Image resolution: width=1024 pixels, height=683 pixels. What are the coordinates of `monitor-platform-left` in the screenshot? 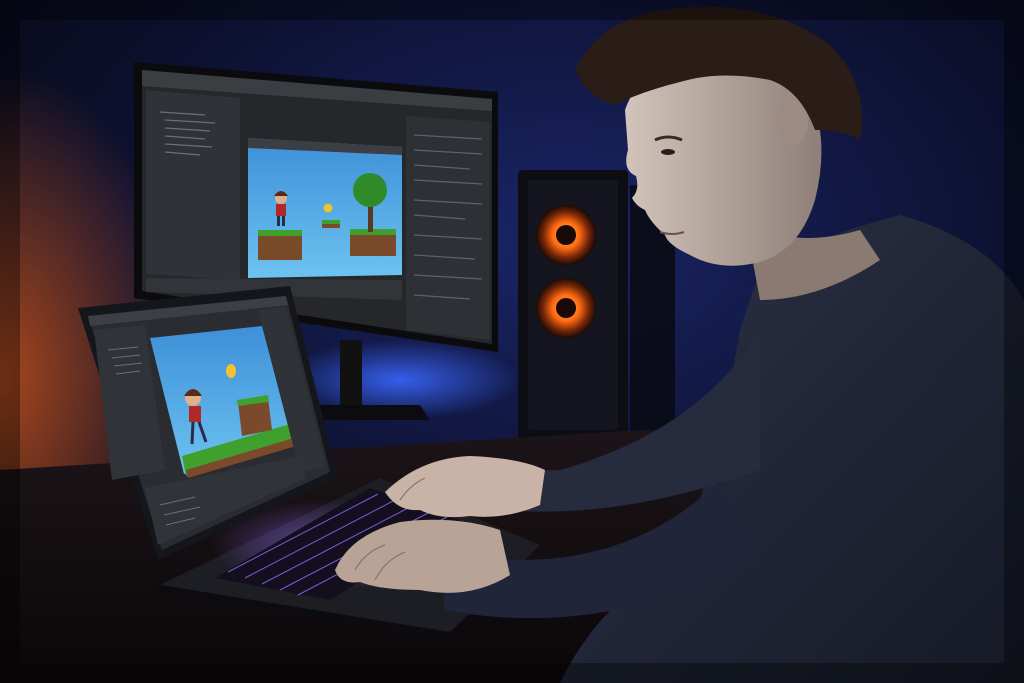 It's located at (280, 246).